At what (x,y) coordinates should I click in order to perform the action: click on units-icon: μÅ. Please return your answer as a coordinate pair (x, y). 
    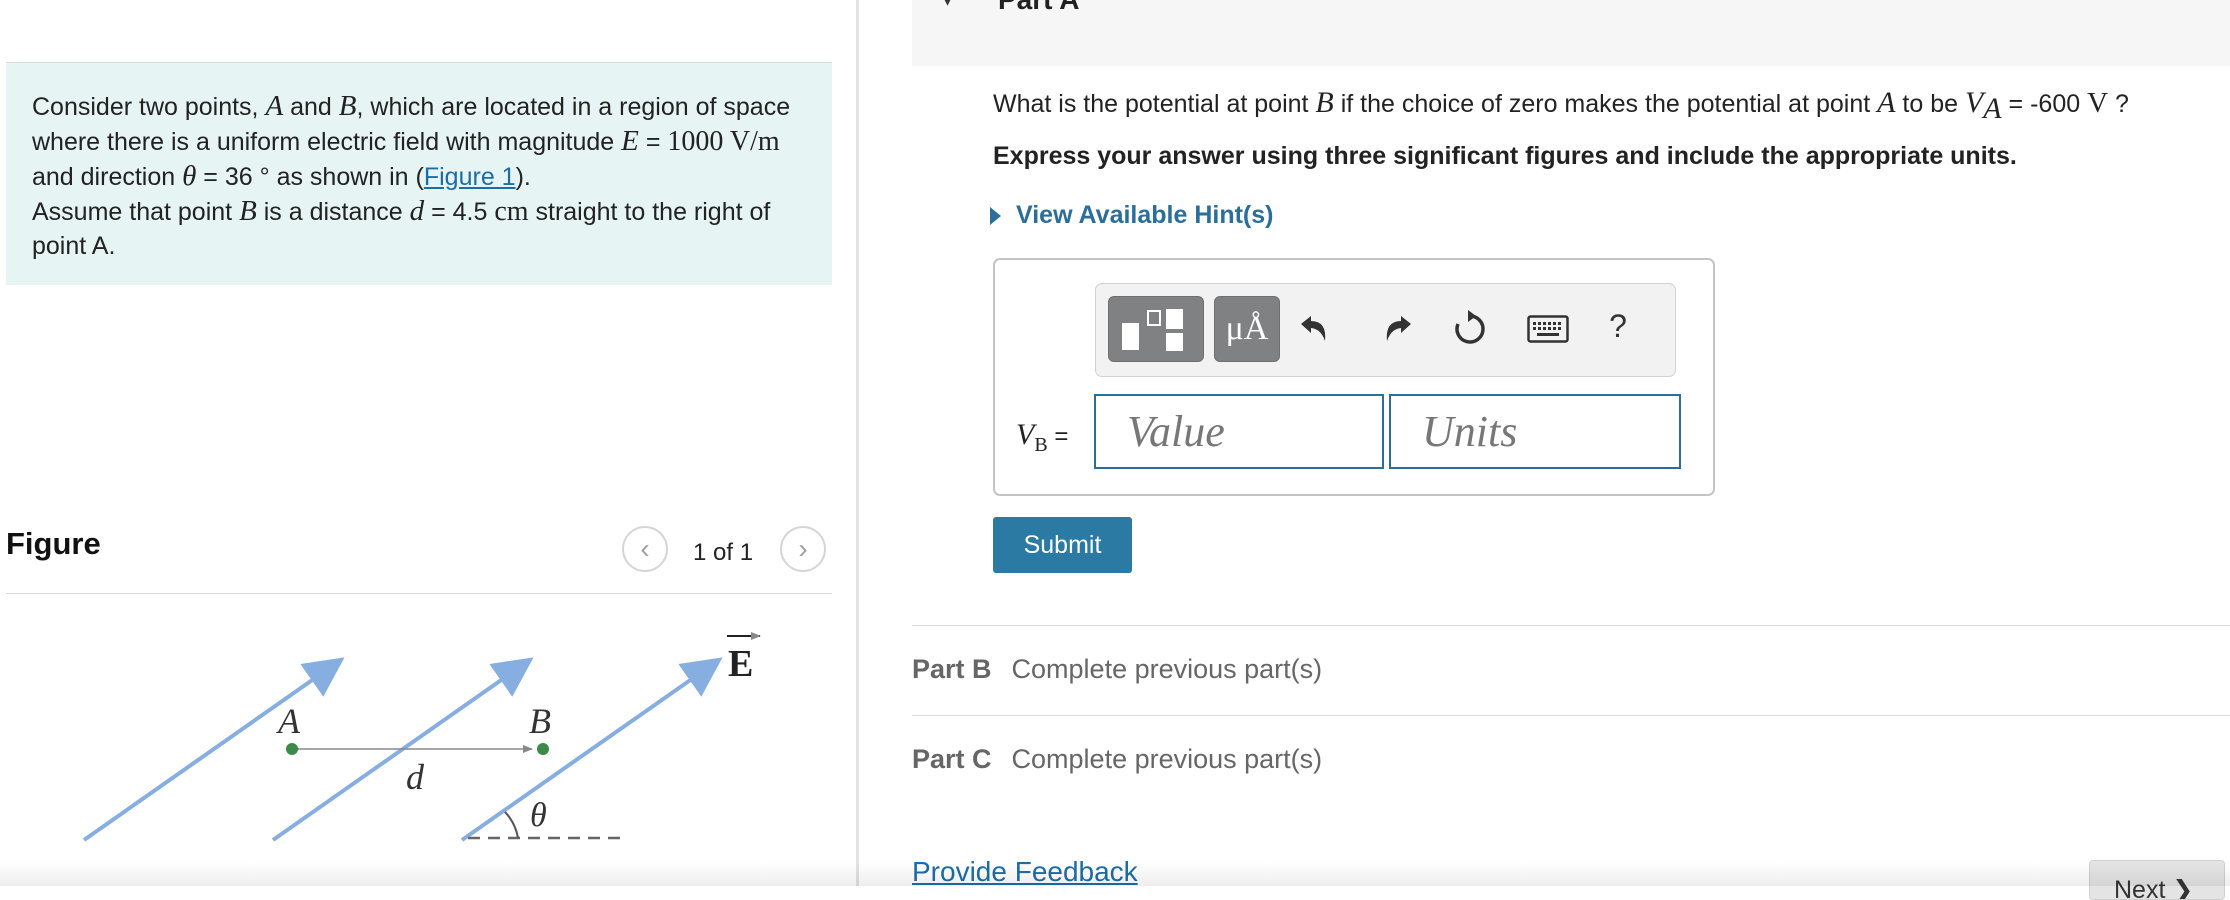
    Looking at the image, I should click on (1247, 328).